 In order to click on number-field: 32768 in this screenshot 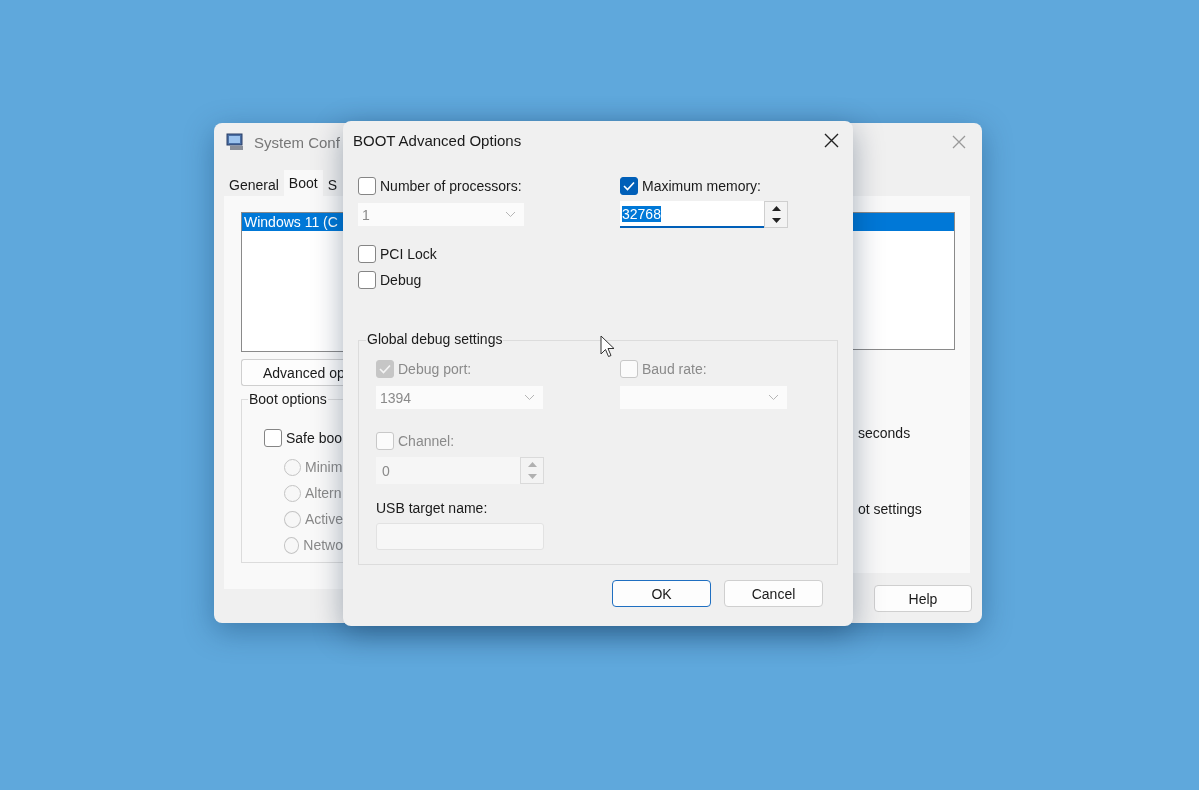, I will do `click(692, 214)`.